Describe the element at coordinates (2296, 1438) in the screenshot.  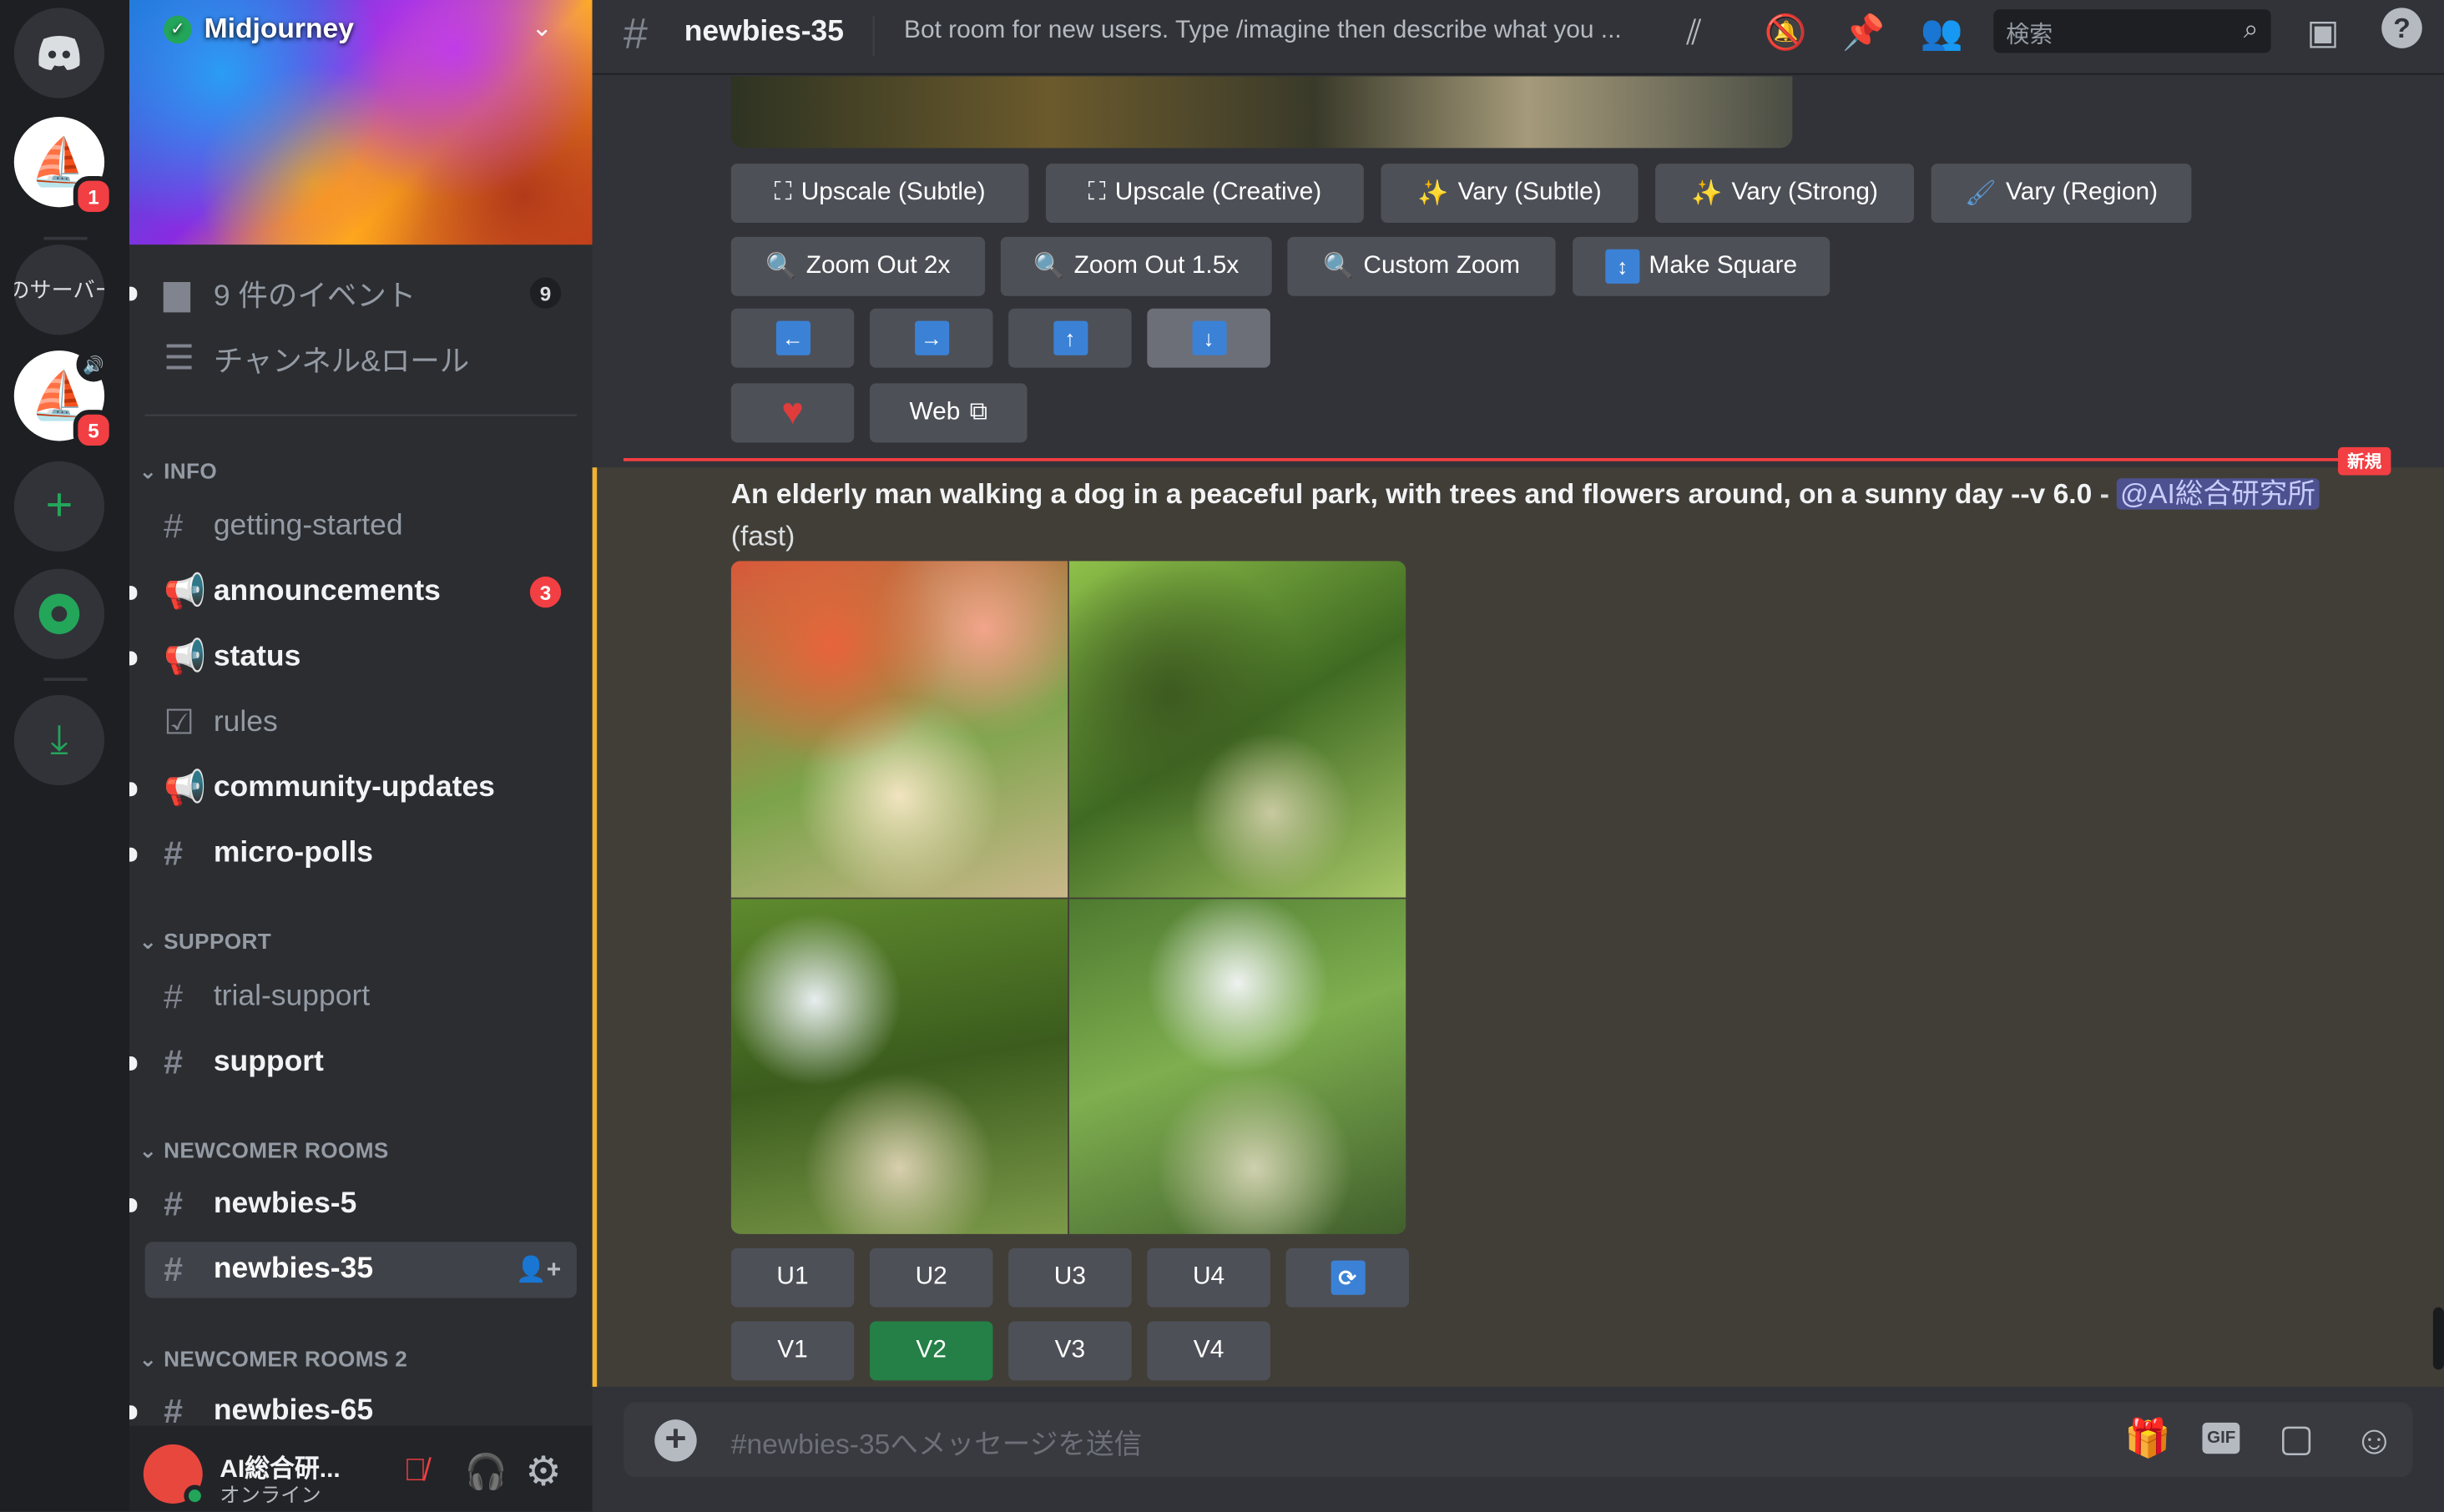
I see `sticker-icon: ▢` at that location.